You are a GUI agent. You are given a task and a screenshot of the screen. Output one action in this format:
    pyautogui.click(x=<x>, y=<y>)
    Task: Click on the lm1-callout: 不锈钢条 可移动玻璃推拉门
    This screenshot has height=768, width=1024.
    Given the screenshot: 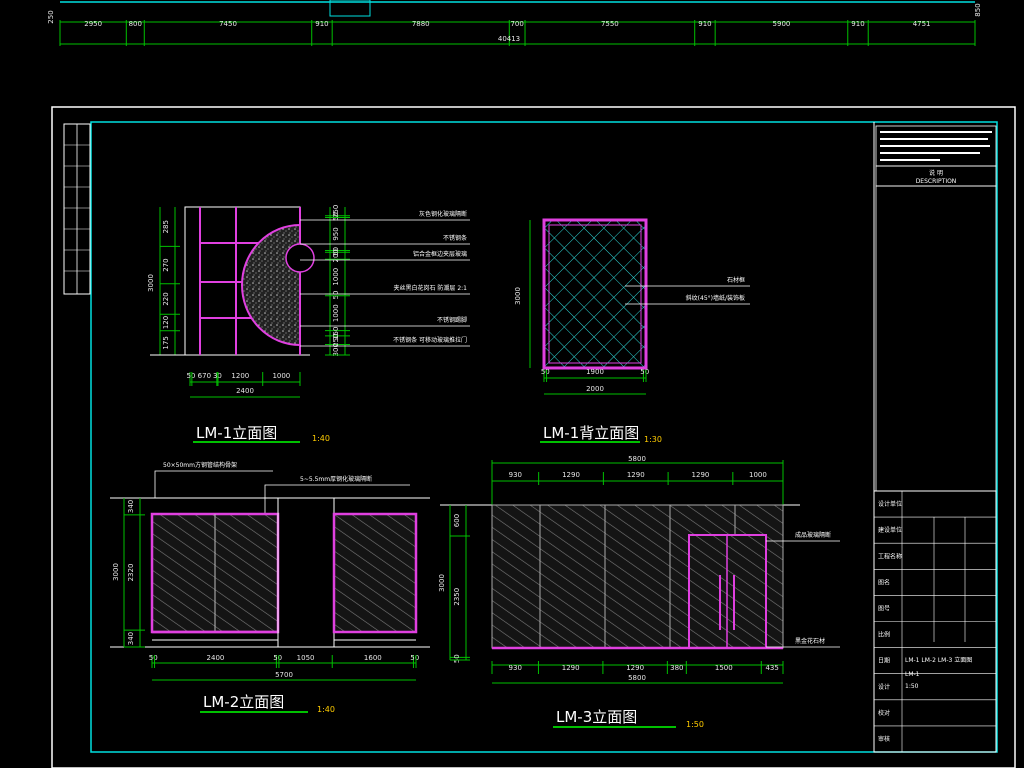 What is the action you would take?
    pyautogui.click(x=430, y=340)
    